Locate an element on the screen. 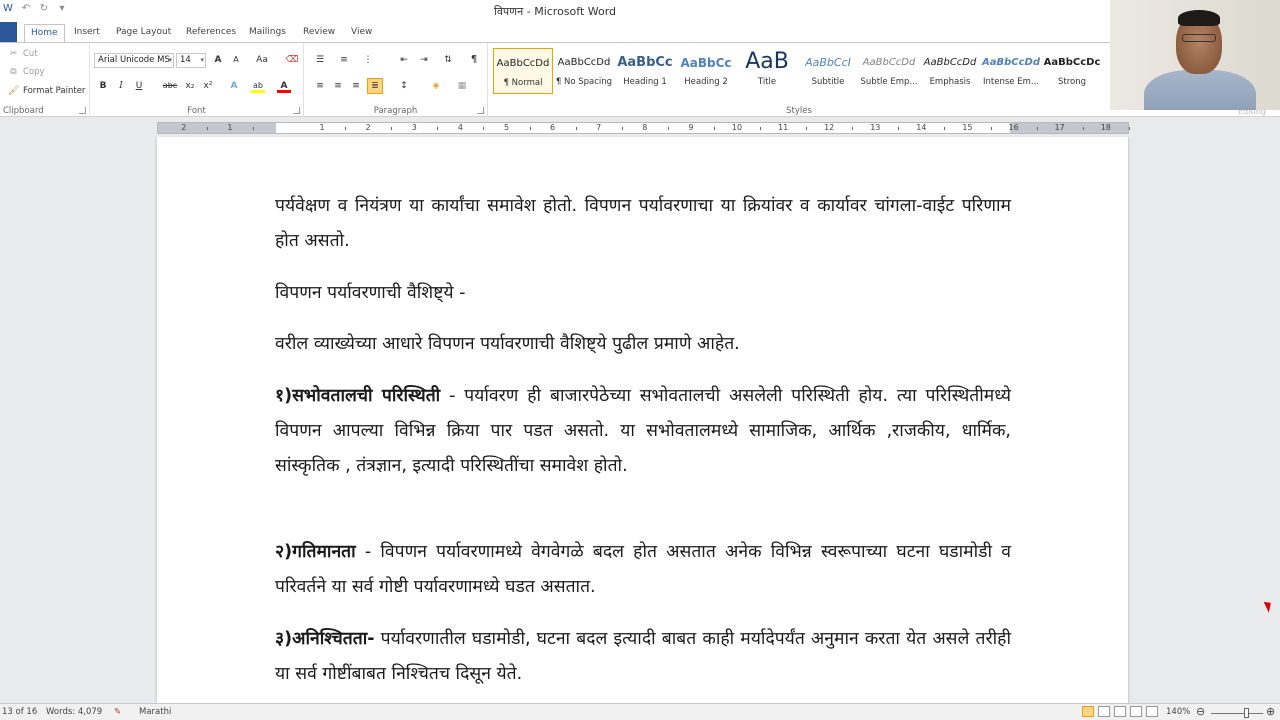 The image size is (1280, 720). shrink-font-button: A is located at coordinates (236, 60).